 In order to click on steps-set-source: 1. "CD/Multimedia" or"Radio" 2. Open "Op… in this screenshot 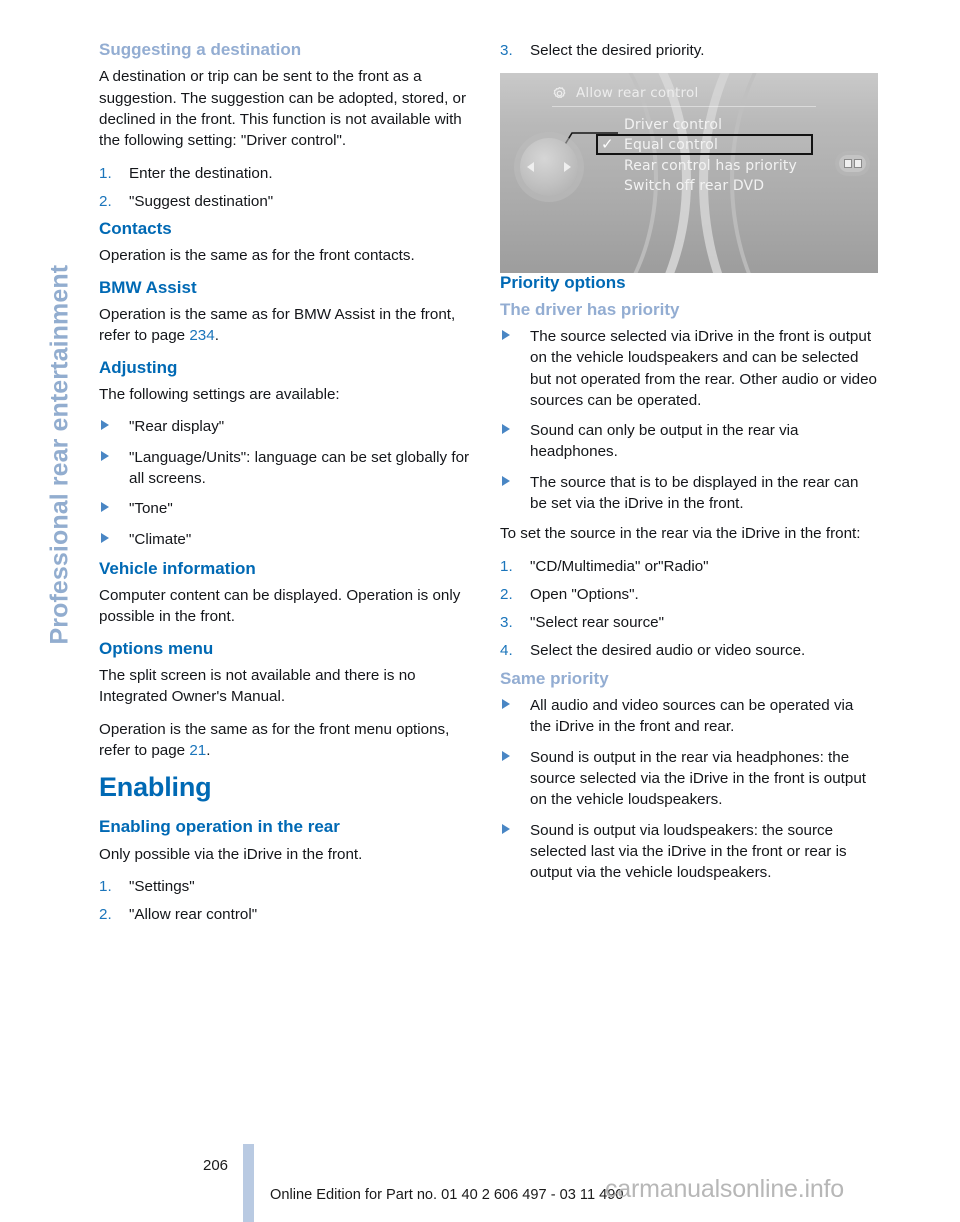, I will do `click(689, 609)`.